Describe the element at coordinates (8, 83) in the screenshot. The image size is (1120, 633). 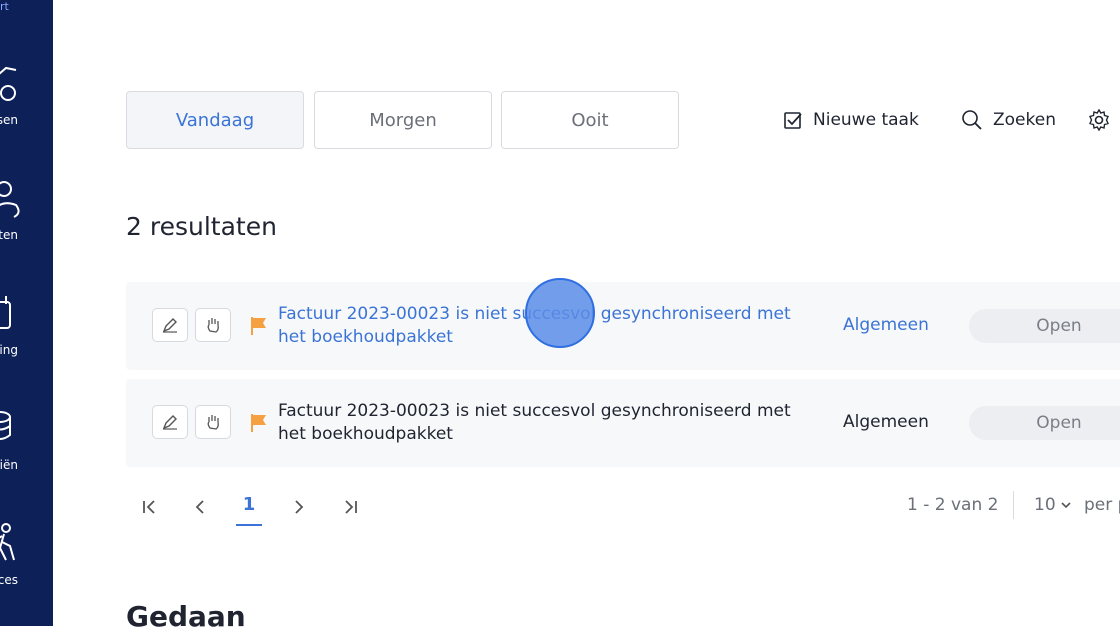
I see `glasses-icon` at that location.